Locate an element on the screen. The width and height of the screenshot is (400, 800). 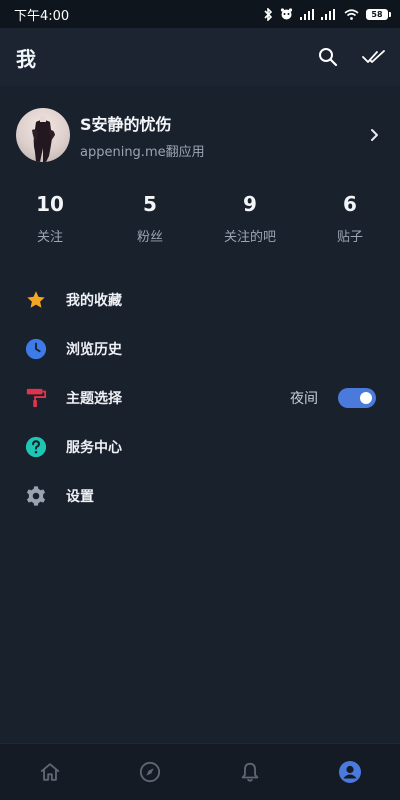
menu-item-service-center: 服务中心 is located at coordinates (200, 446).